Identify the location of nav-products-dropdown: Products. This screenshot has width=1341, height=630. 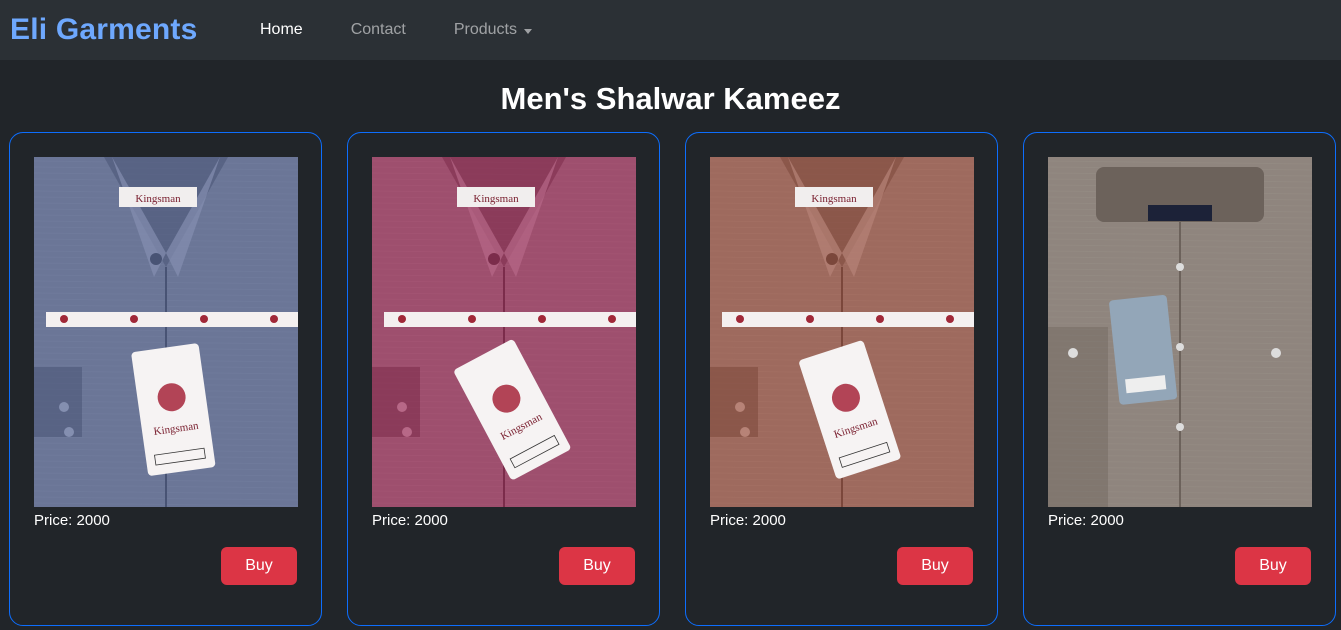
(493, 30).